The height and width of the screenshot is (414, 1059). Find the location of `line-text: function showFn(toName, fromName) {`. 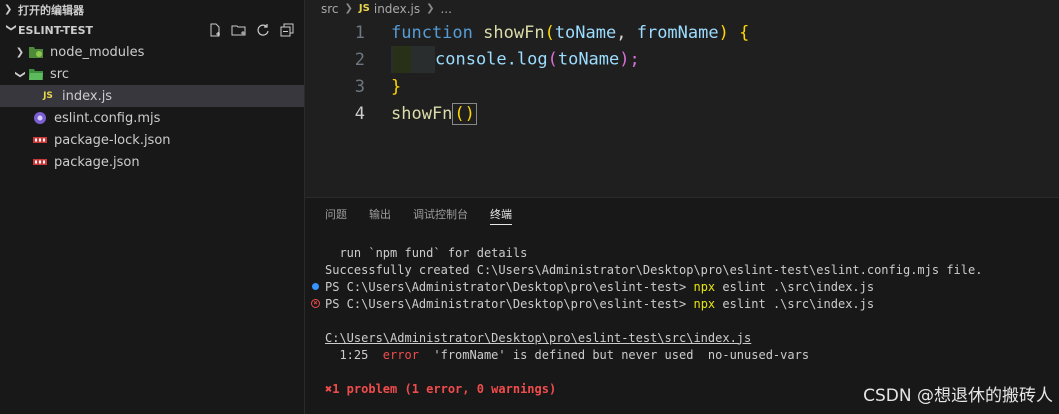

line-text: function showFn(toName, fromName) { is located at coordinates (557, 33).